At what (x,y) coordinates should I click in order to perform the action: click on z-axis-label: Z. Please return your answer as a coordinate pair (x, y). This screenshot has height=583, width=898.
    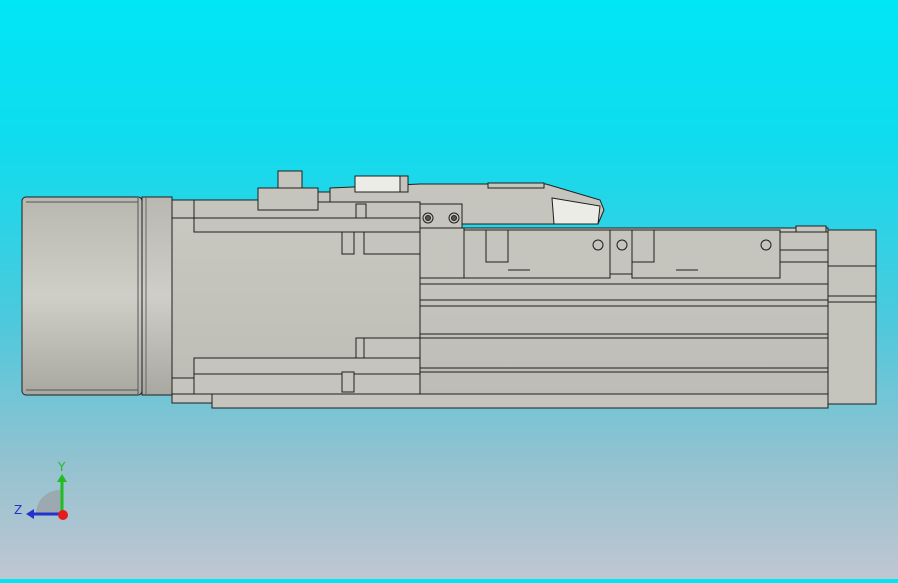
    Looking at the image, I should click on (18, 510).